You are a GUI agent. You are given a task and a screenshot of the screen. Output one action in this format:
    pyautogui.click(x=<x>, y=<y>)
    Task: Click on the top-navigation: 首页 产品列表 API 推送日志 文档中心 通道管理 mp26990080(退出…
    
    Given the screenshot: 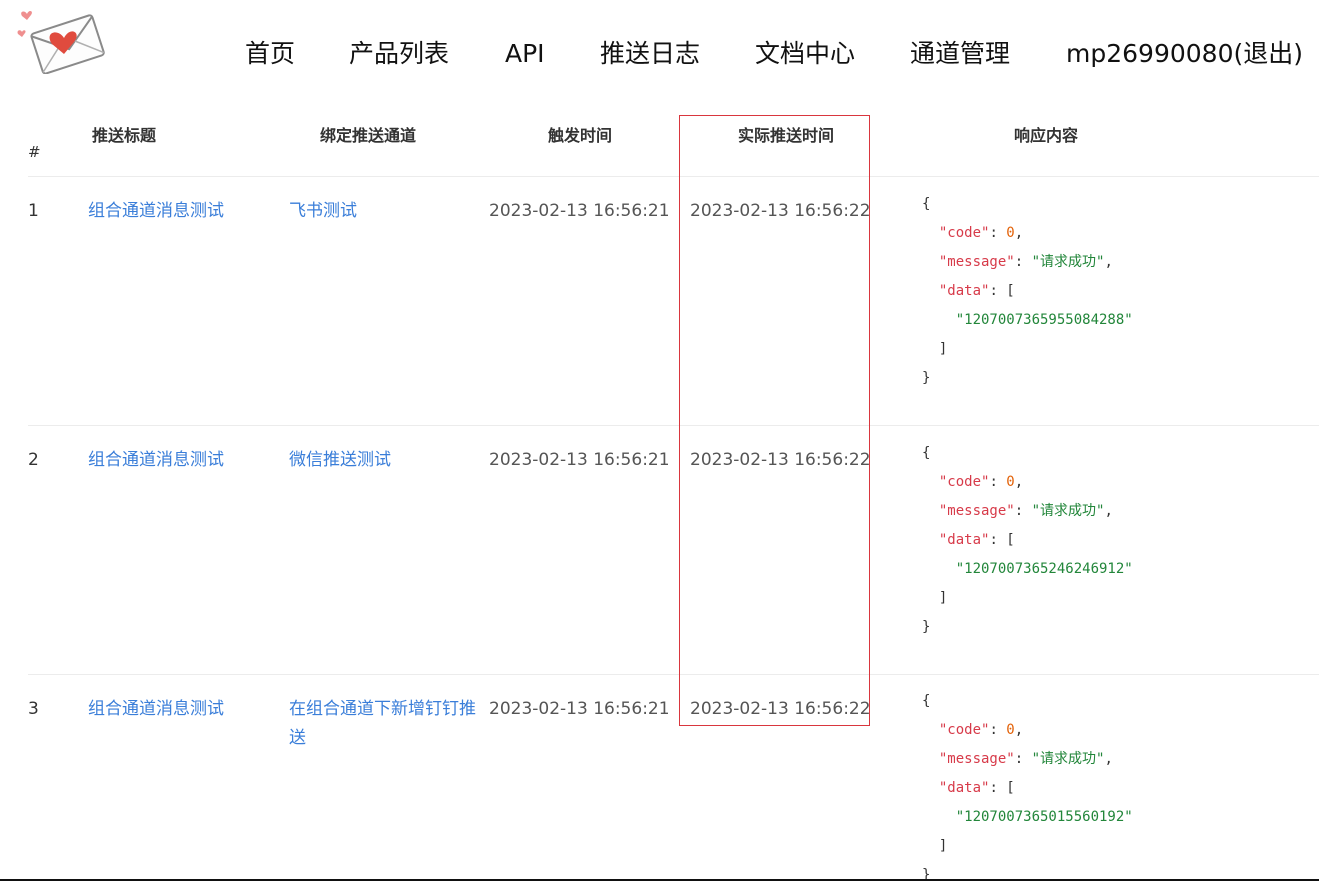 What is the action you would take?
    pyautogui.click(x=659, y=56)
    